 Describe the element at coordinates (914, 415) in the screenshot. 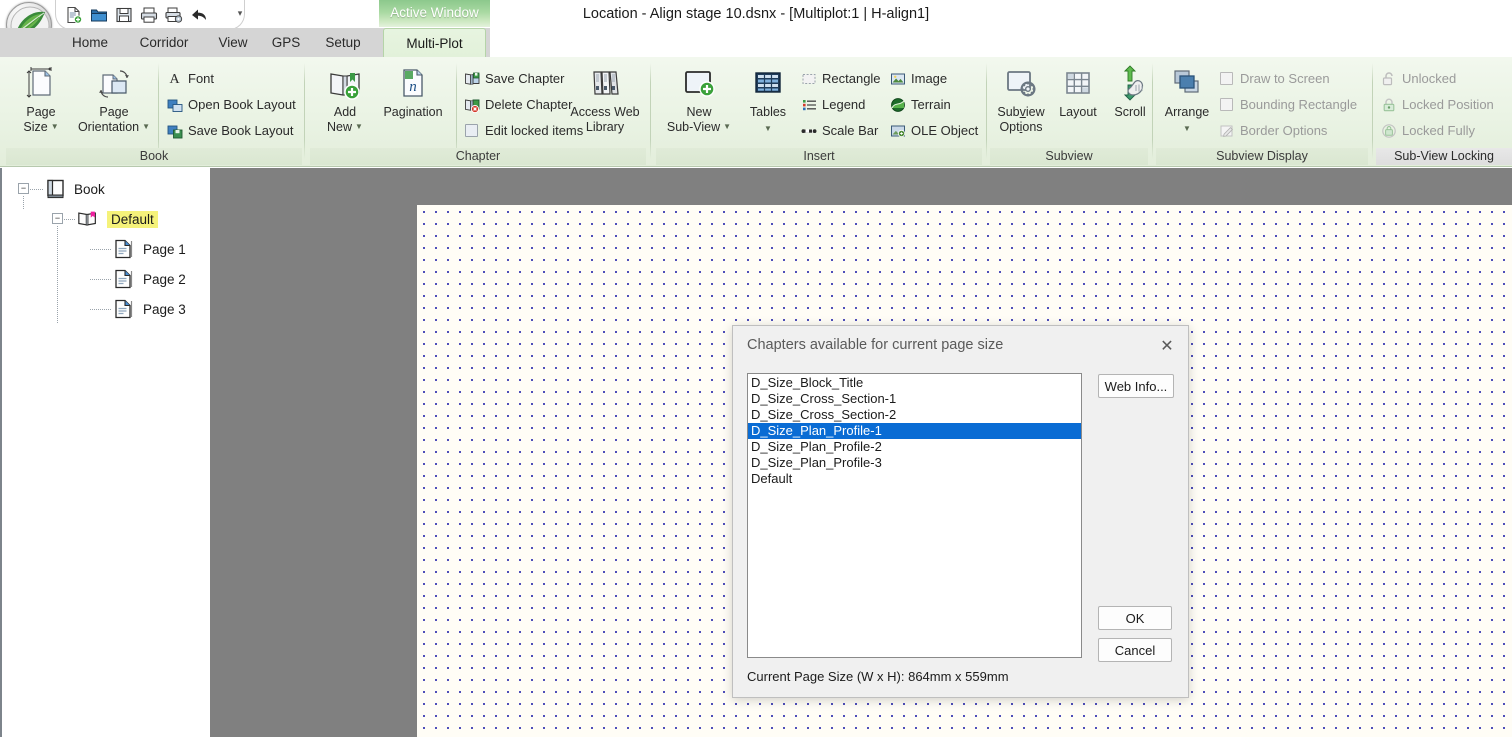

I see `list-item: D_Size_Cross_Section-2` at that location.